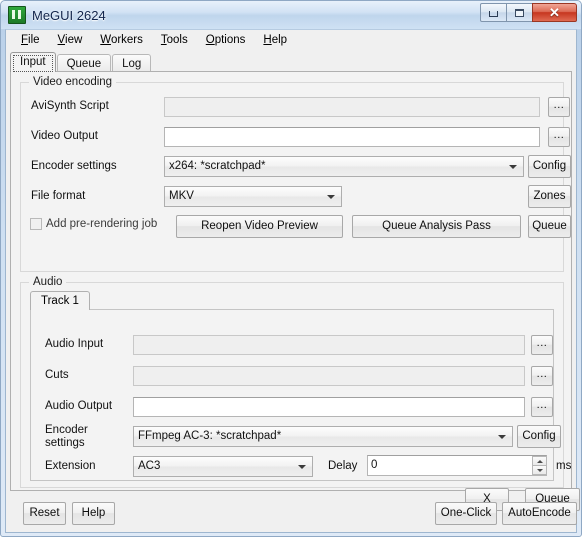 The width and height of the screenshot is (582, 537). I want to click on audio-output-label: Audio Output, so click(79, 406).